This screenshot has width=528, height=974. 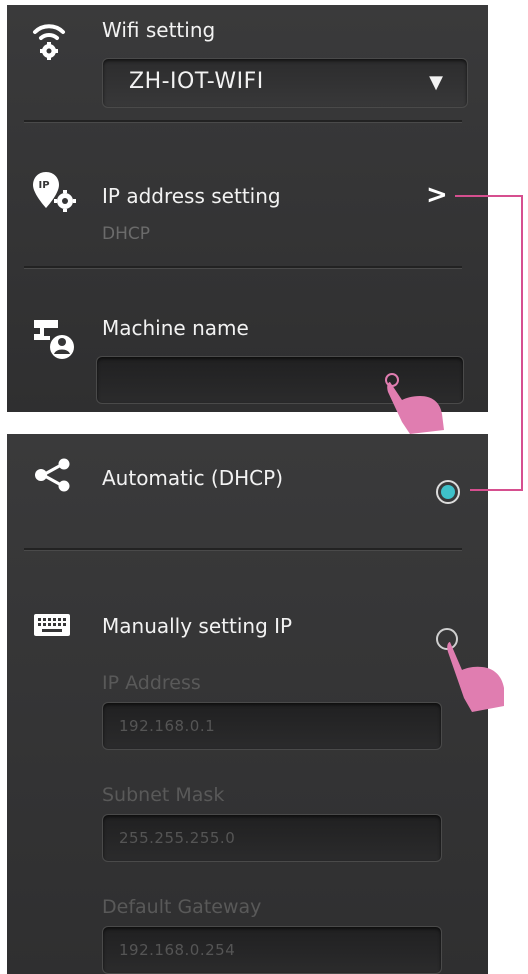 I want to click on ip-address-label: IP Address, so click(x=151, y=683).